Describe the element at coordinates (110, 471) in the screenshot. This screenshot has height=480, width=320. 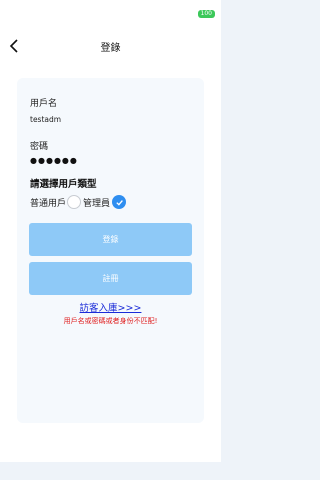
I see `bottom-area` at that location.